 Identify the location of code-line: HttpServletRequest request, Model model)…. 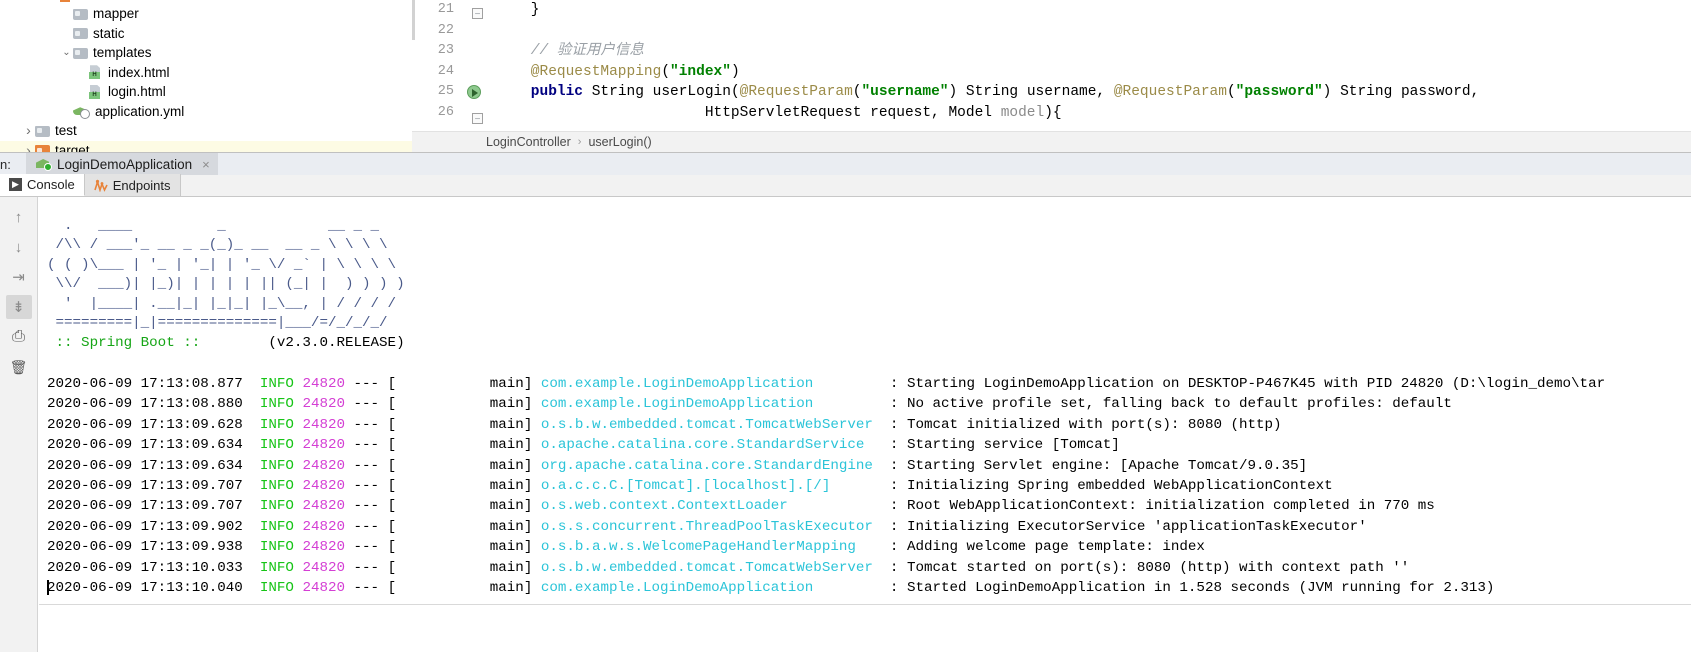
(1093, 113).